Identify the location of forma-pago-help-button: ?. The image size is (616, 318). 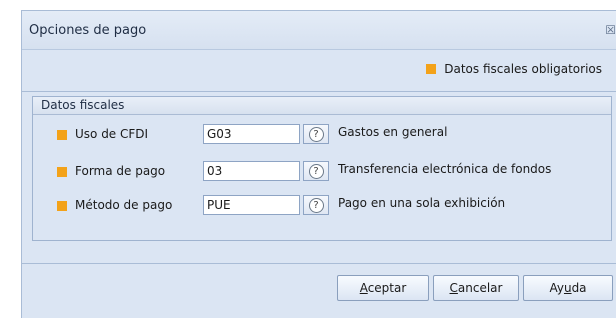
(316, 171).